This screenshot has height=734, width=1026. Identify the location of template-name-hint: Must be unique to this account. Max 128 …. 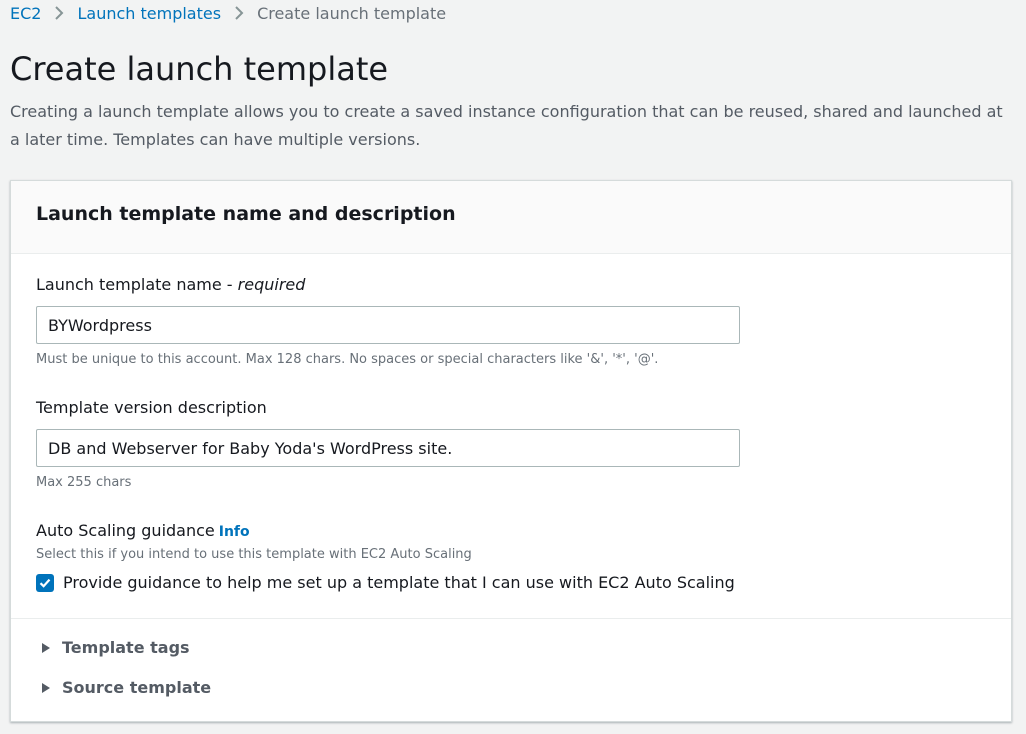
(347, 359).